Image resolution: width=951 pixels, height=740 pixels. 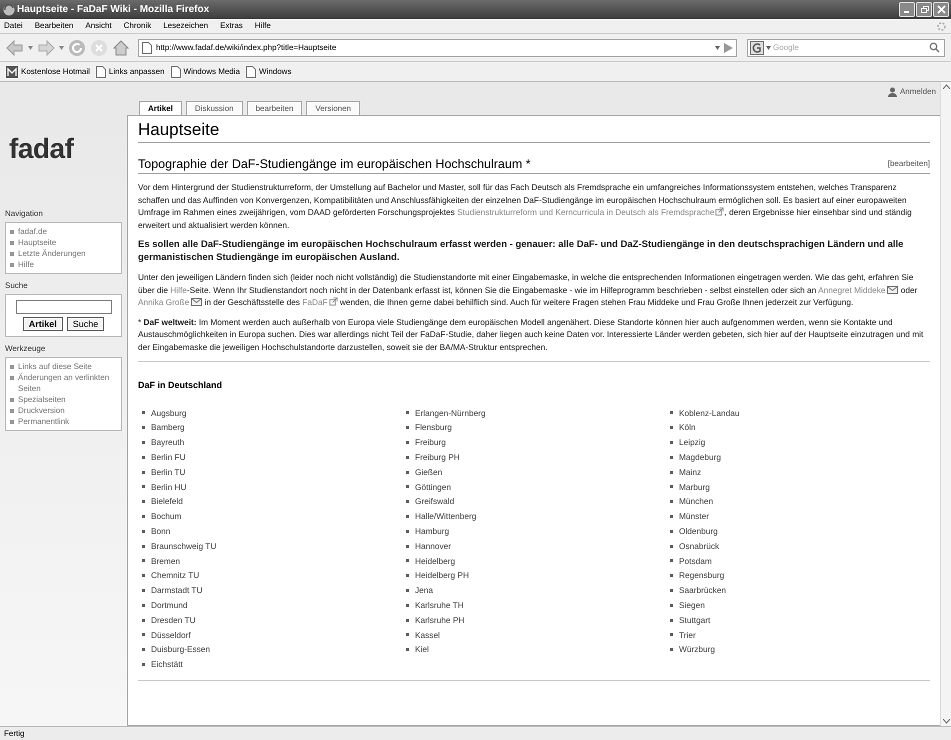 What do you see at coordinates (183, 546) in the screenshot?
I see `city-link: Braunschweig TU` at bounding box center [183, 546].